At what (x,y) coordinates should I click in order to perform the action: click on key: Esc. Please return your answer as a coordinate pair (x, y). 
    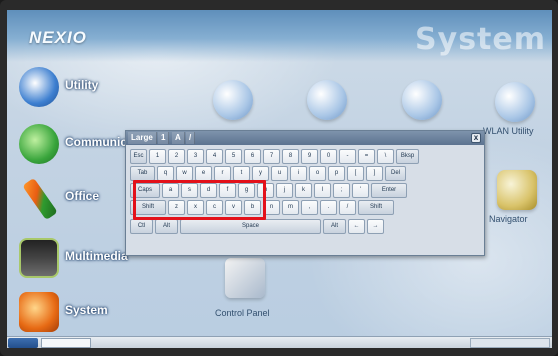
    Looking at the image, I should click on (138, 156).